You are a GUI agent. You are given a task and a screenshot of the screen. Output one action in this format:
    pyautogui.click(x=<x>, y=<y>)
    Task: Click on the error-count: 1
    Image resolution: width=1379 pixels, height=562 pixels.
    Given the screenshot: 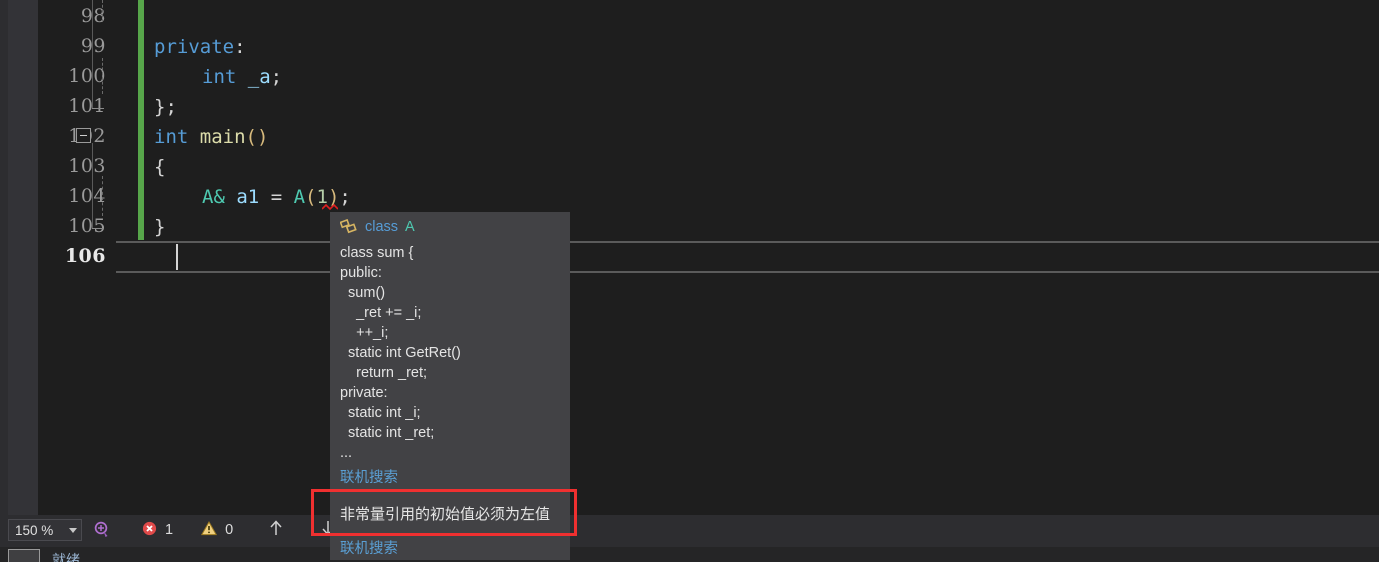 What is the action you would take?
    pyautogui.click(x=169, y=530)
    